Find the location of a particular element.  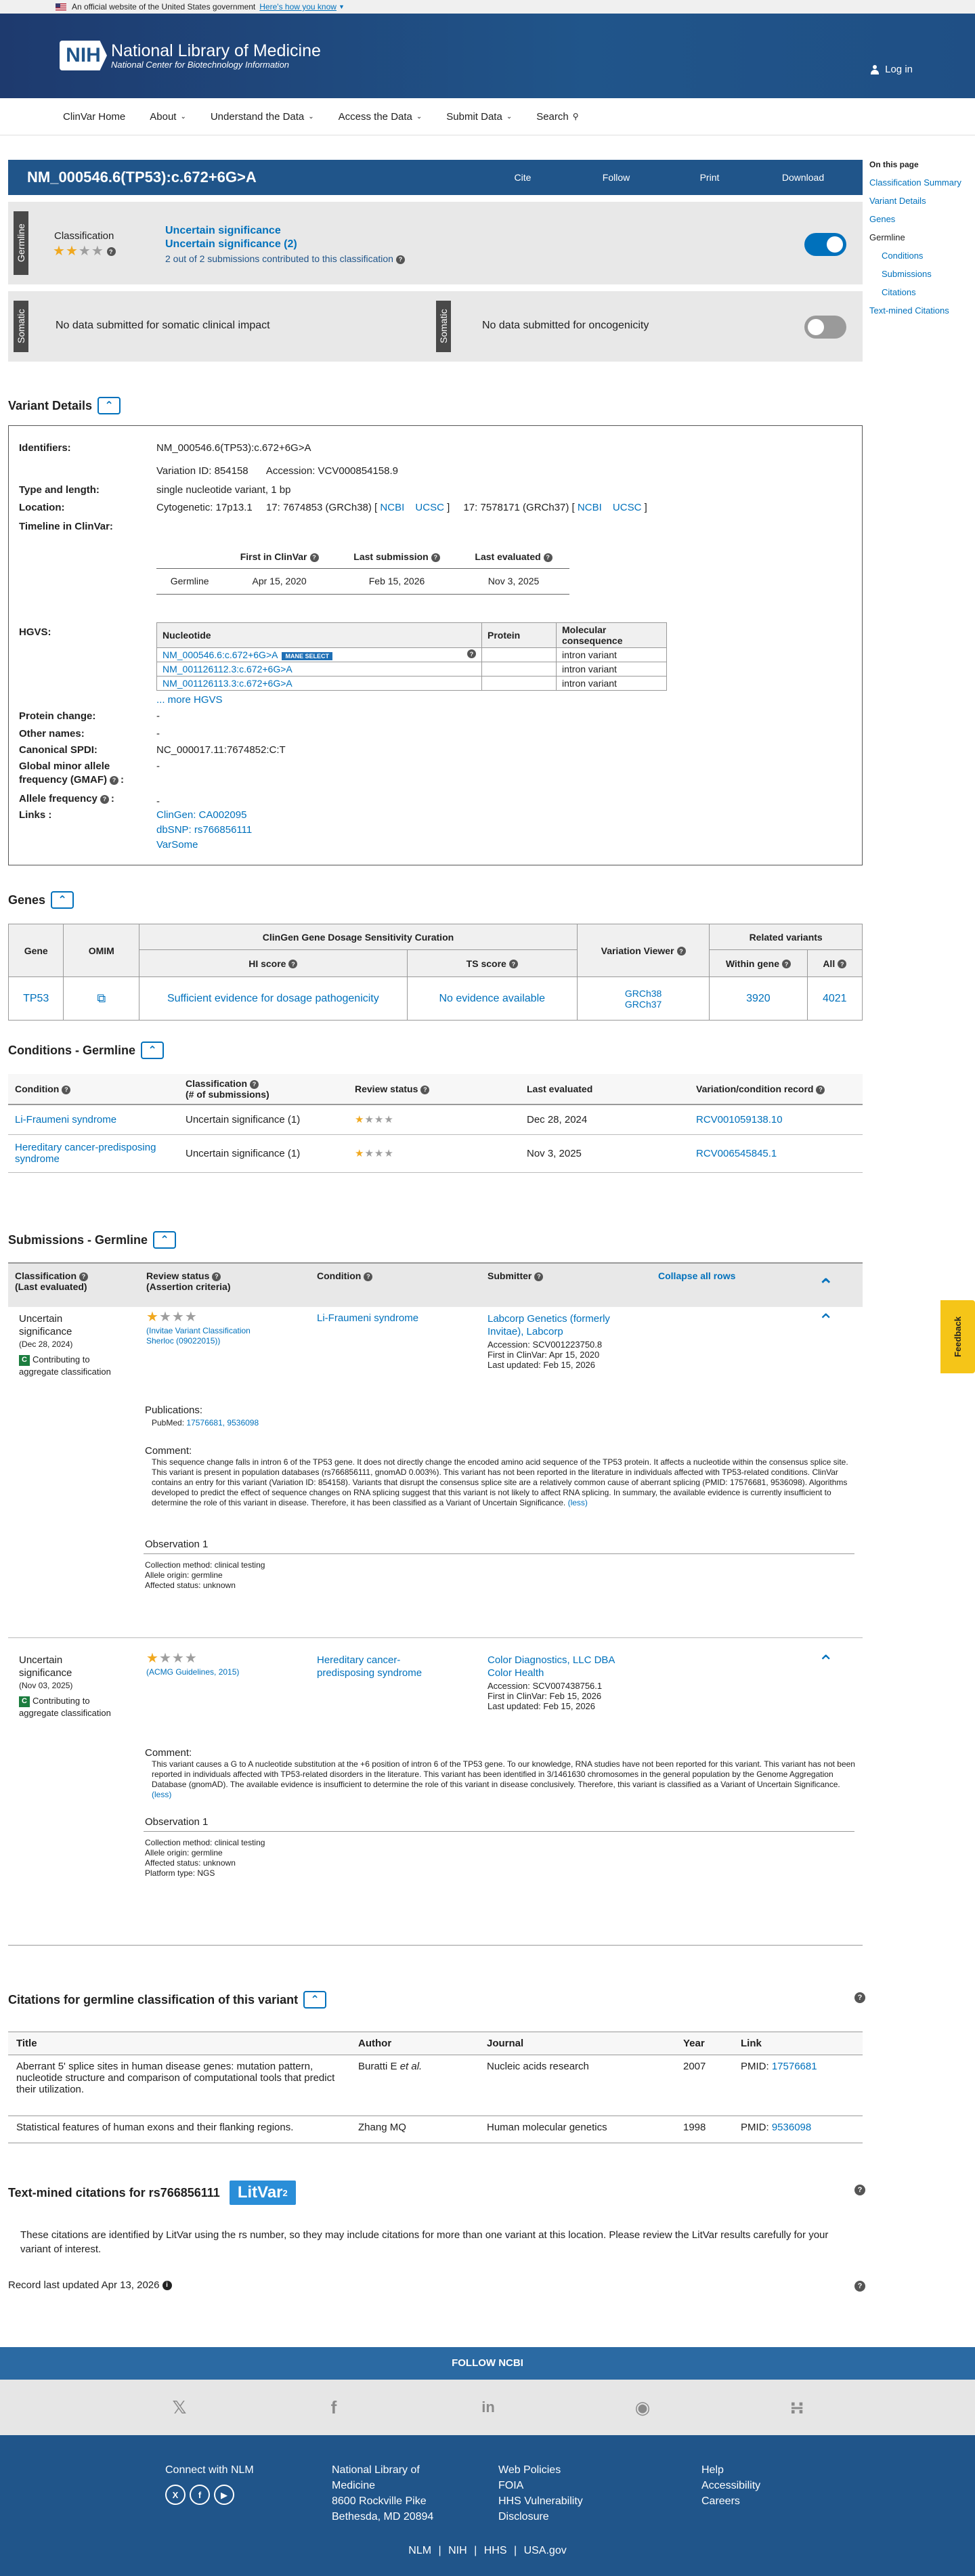

heres-how-link: Here's how you know is located at coordinates (298, 7).